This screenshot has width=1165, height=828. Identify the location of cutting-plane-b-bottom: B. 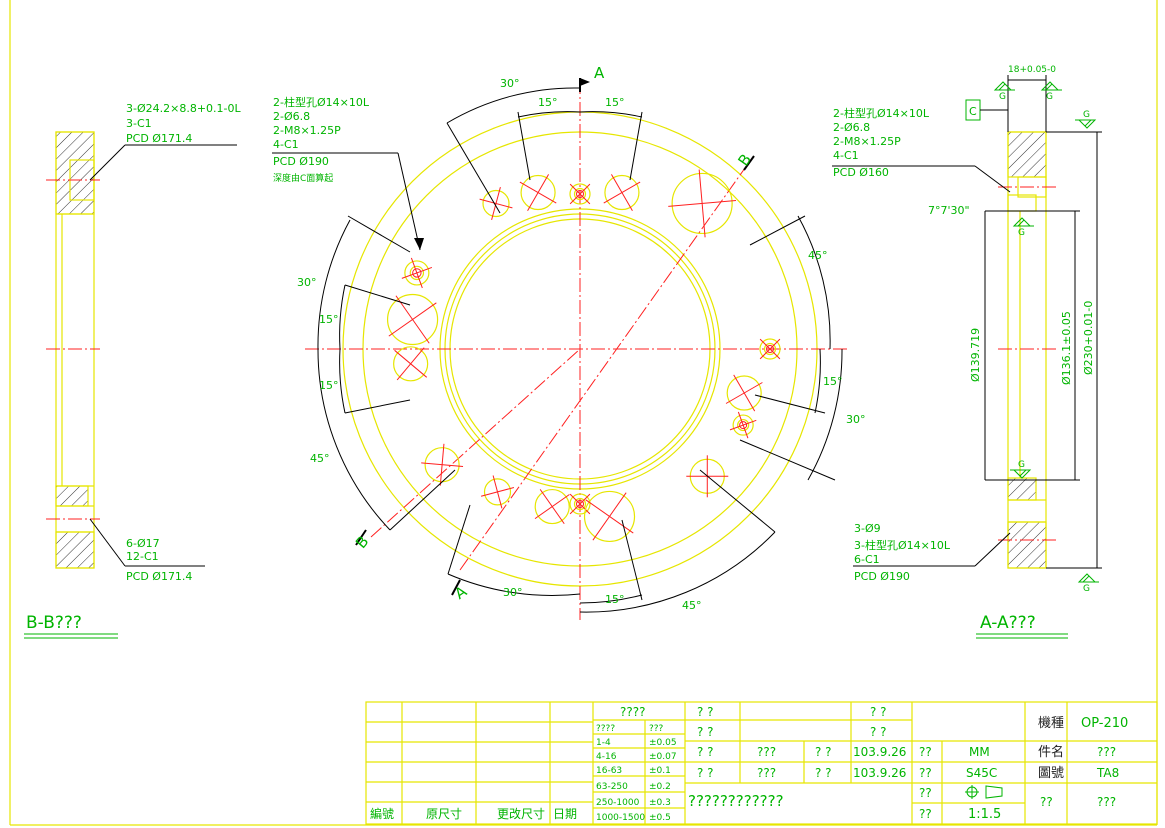
(362, 540).